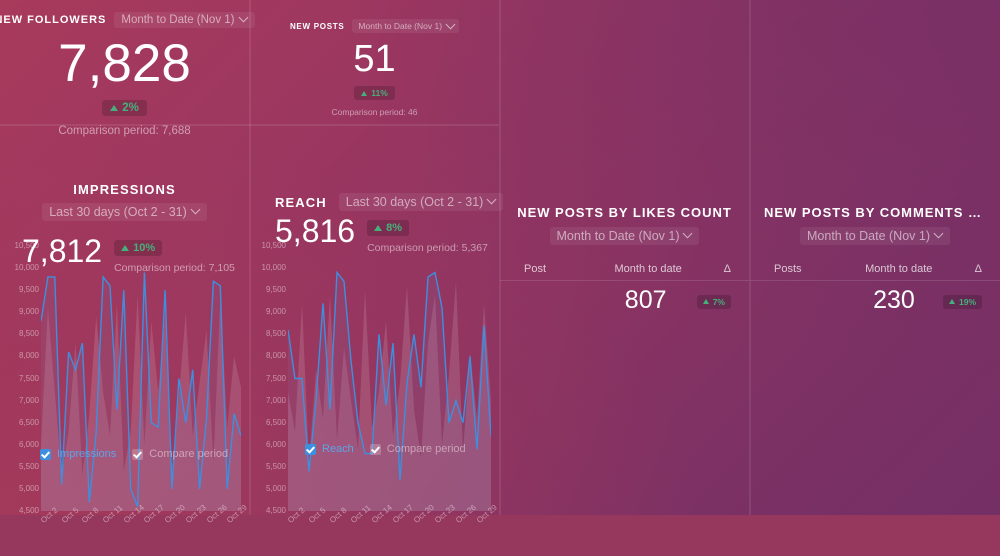 The image size is (1000, 556). What do you see at coordinates (415, 202) in the screenshot?
I see `reach-period-label: Last 30 days (Oct 2 - 31)` at bounding box center [415, 202].